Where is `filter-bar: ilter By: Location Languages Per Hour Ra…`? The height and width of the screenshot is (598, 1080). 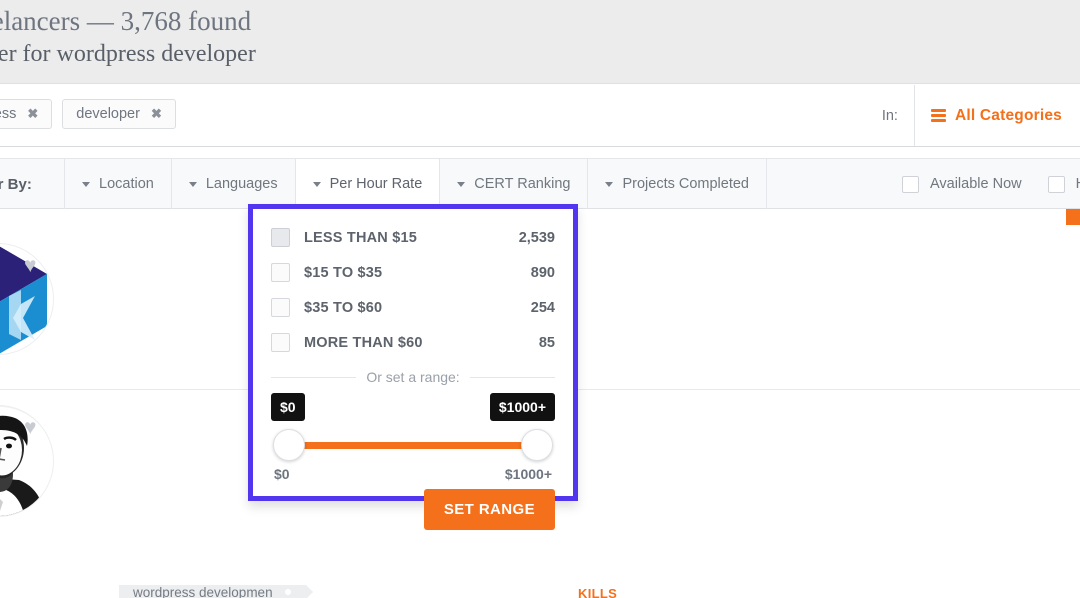
filter-bar: ilter By: Location Languages Per Hour Ra… is located at coordinates (540, 183).